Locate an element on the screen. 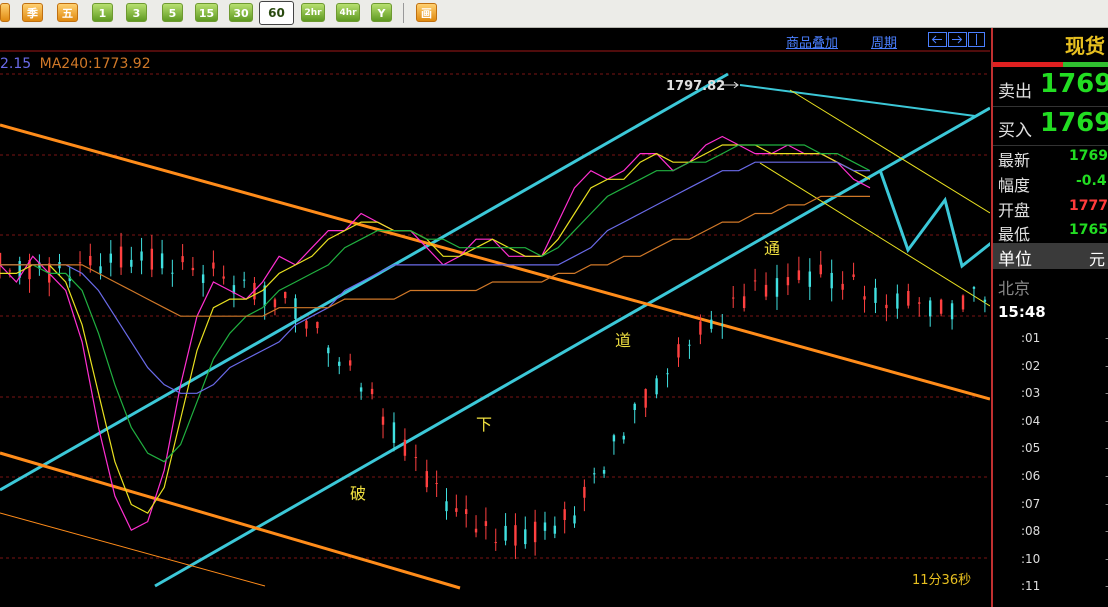 The height and width of the screenshot is (607, 1108). unit-label: 单位 is located at coordinates (1015, 260).